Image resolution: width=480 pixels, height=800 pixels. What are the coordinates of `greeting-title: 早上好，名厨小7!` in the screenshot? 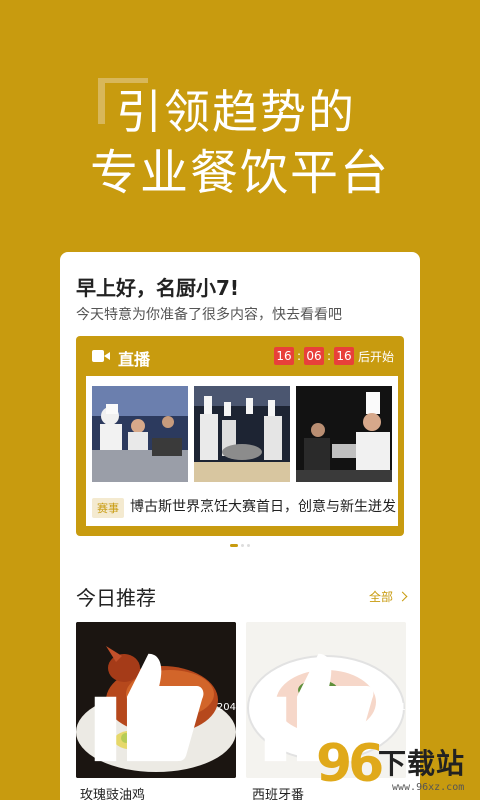 It's located at (158, 288).